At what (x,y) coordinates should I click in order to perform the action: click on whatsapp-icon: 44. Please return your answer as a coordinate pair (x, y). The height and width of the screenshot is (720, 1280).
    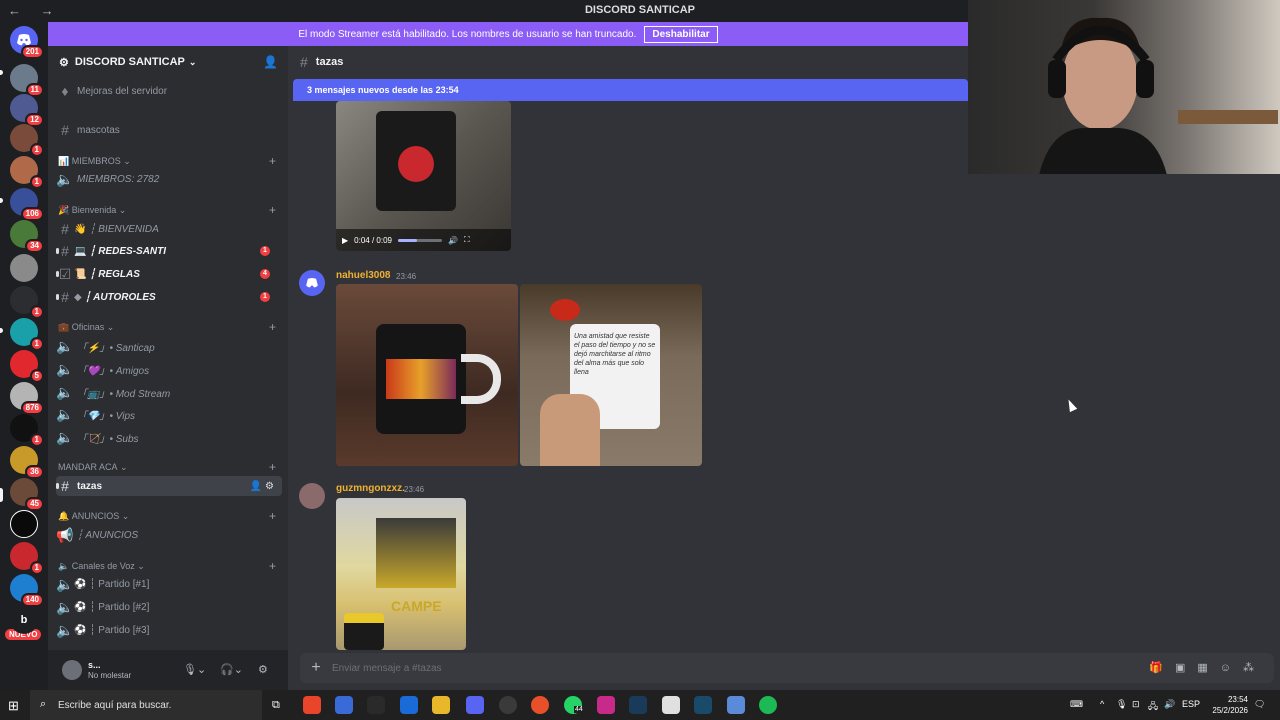
    Looking at the image, I should click on (574, 705).